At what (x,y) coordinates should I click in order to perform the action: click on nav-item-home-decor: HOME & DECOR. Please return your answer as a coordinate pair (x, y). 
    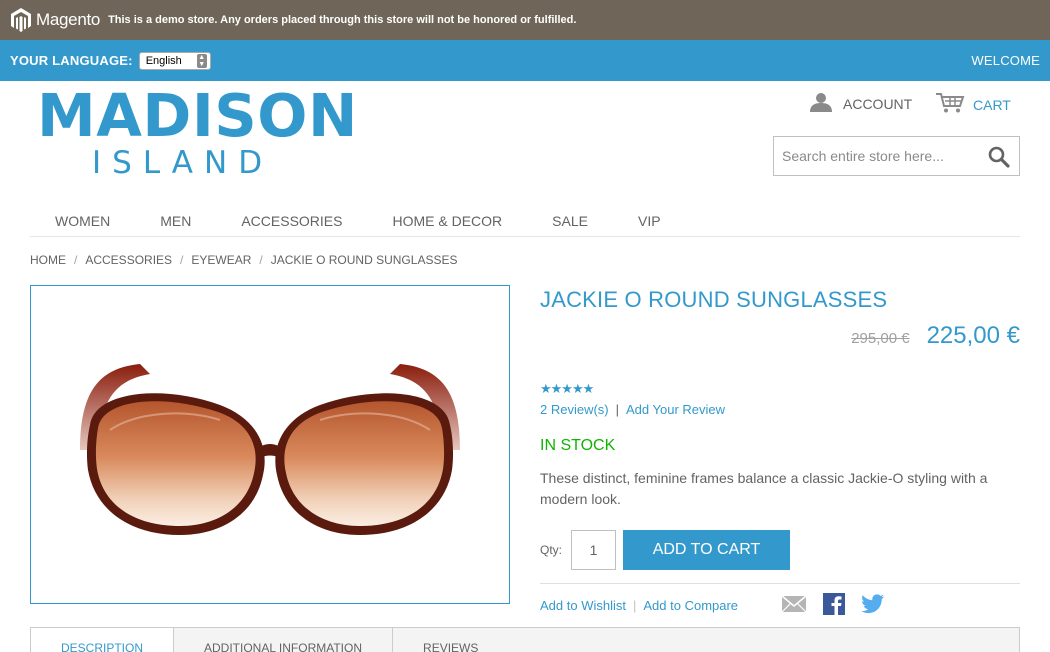
    Looking at the image, I should click on (447, 221).